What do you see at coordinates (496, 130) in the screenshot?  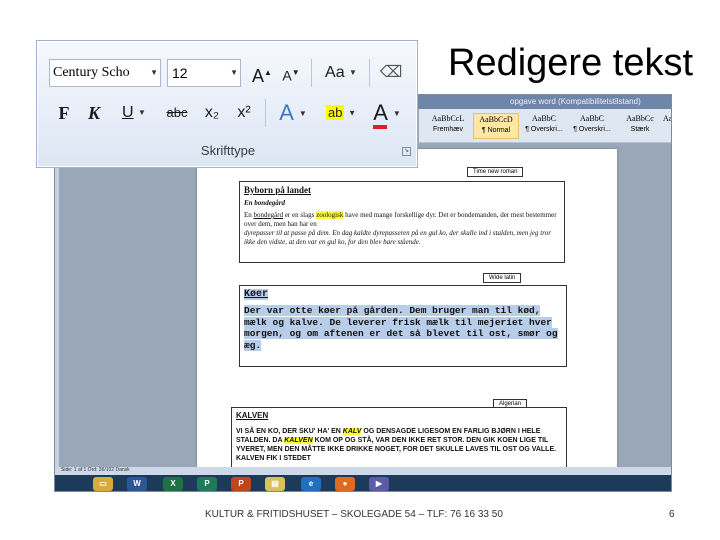 I see `style-name: ¶ Normal` at bounding box center [496, 130].